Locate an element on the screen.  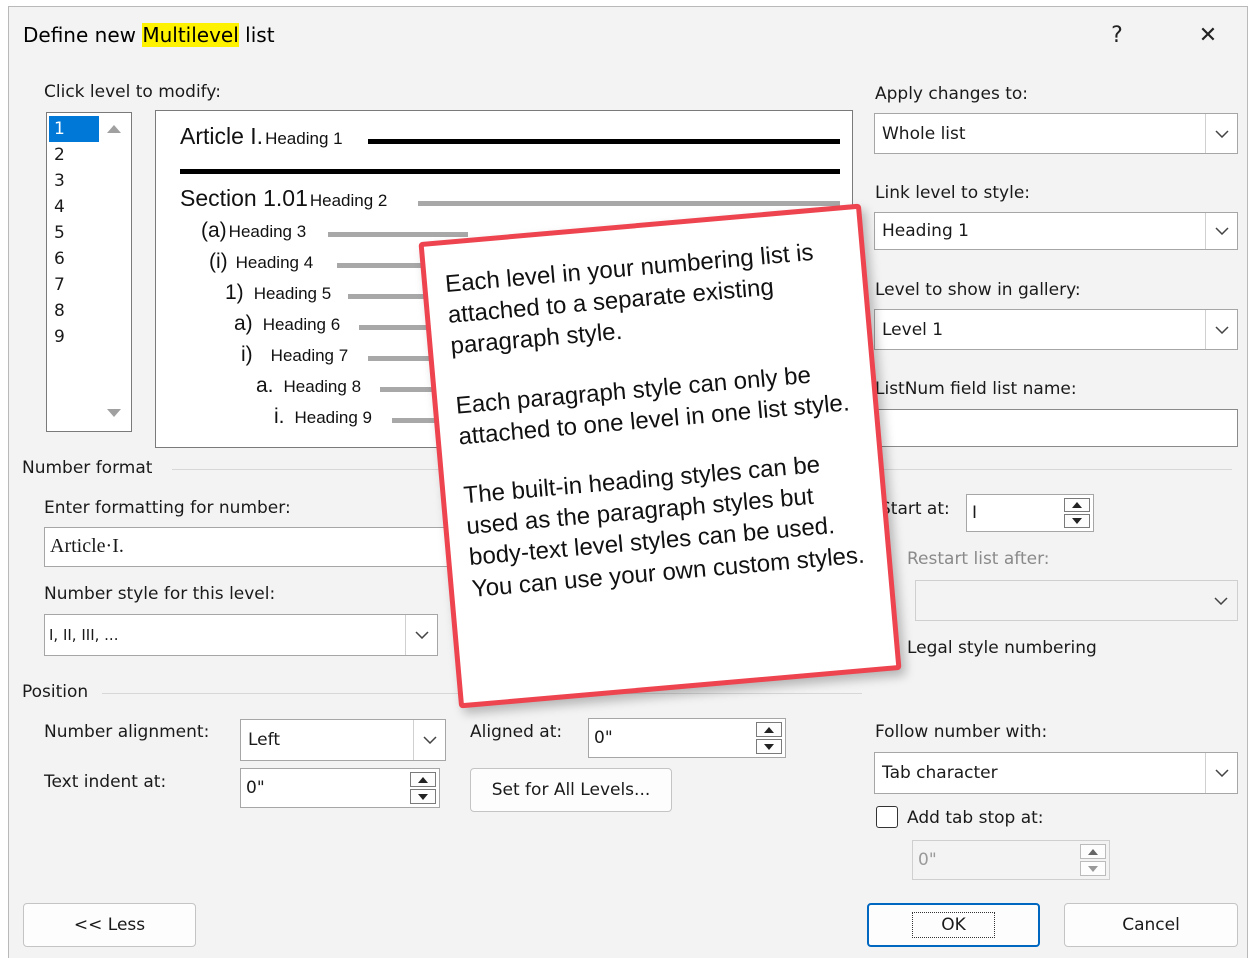
level-item-4: 4 is located at coordinates (74, 207).